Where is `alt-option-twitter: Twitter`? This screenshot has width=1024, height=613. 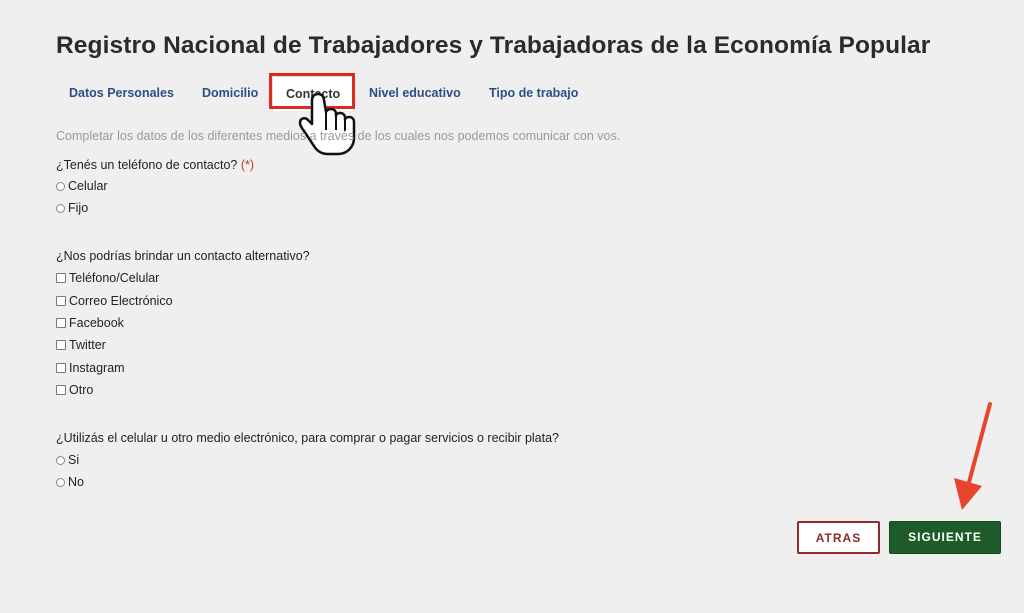
alt-option-twitter: Twitter is located at coordinates (81, 345).